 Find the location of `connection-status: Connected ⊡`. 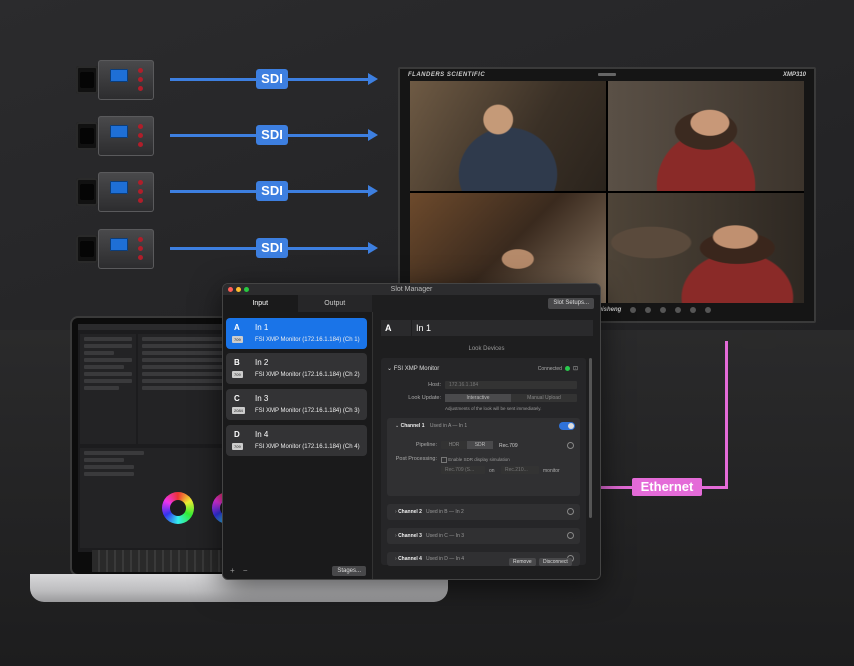

connection-status: Connected ⊡ is located at coordinates (557, 369).